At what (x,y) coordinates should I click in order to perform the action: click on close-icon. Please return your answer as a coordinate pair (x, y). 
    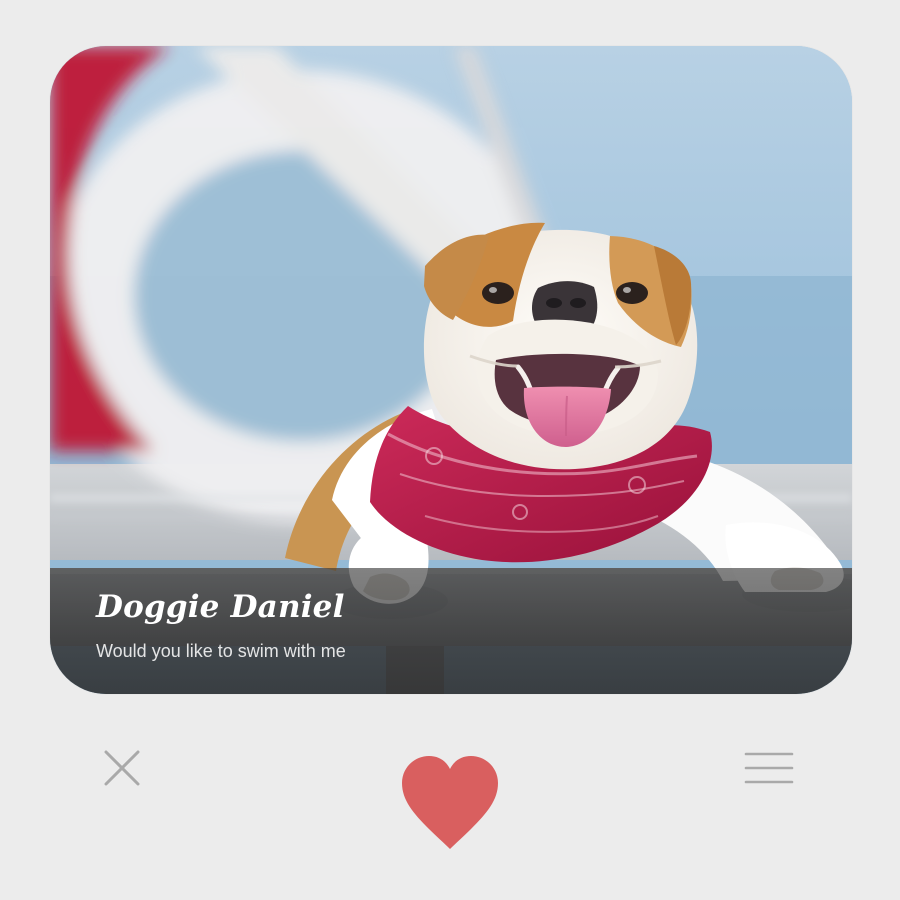
    Looking at the image, I should click on (122, 768).